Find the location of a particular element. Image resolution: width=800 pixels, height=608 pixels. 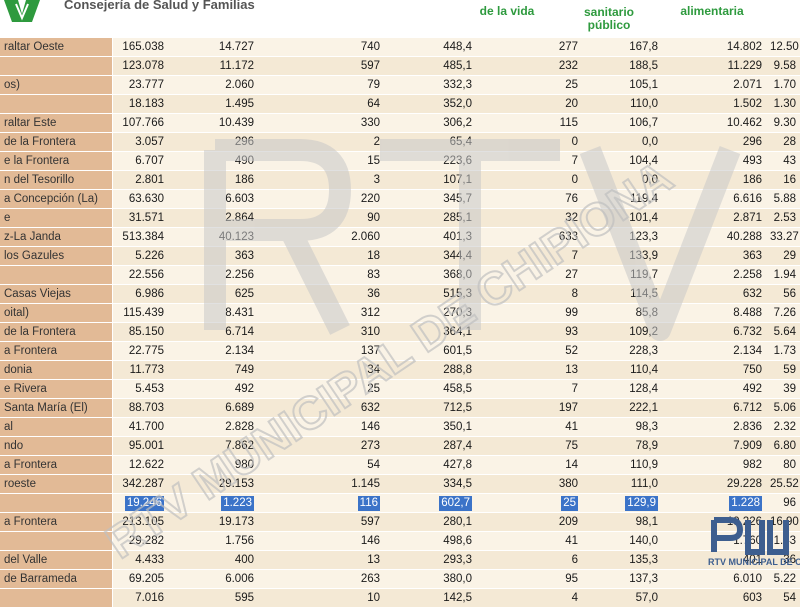

table-row: 18.183 1.495 64 352,0 20 110,0 1.502 1.30 is located at coordinates (400, 104).